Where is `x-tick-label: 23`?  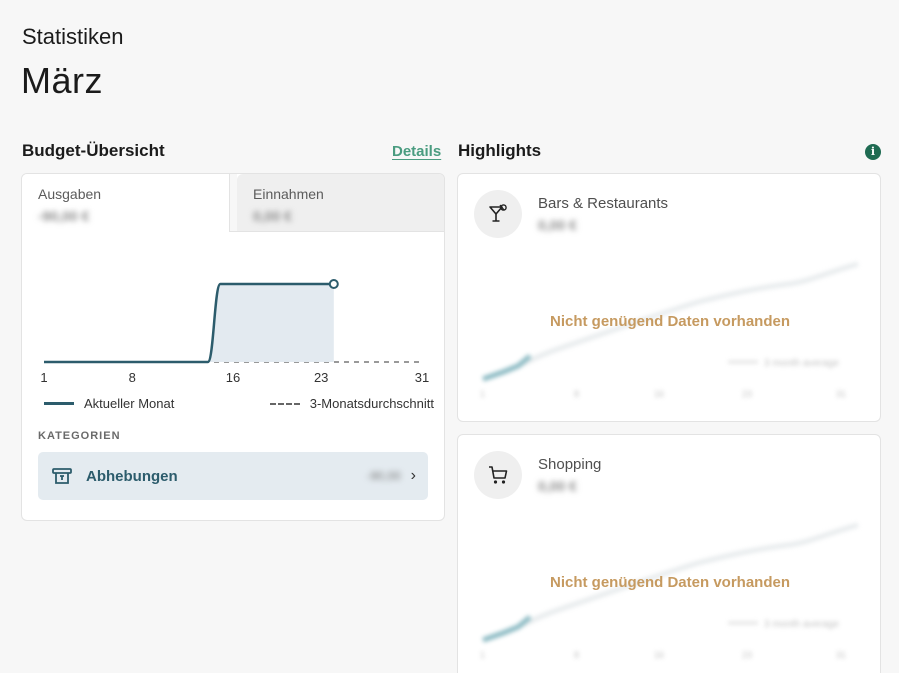 x-tick-label: 23 is located at coordinates (321, 377).